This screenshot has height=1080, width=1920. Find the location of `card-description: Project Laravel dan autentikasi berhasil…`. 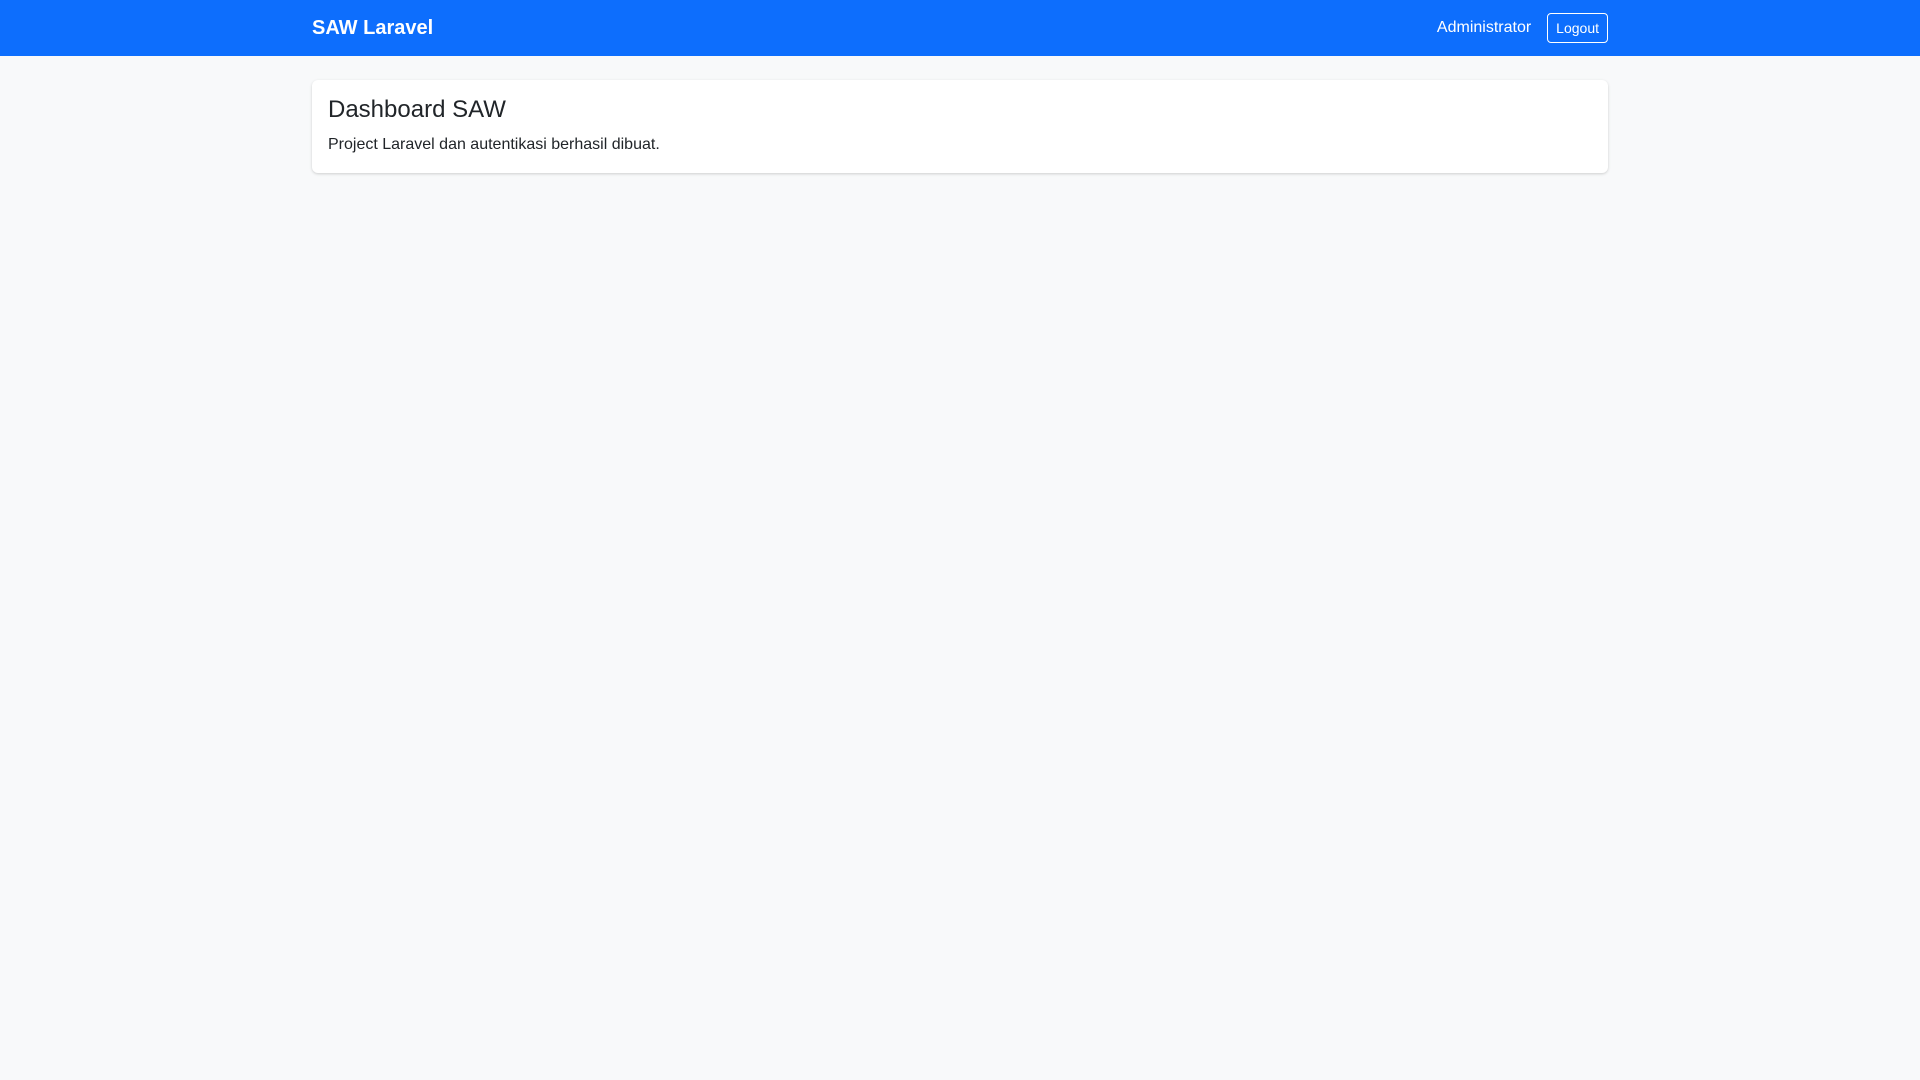

card-description: Project Laravel dan autentikasi berhasil… is located at coordinates (494, 144).